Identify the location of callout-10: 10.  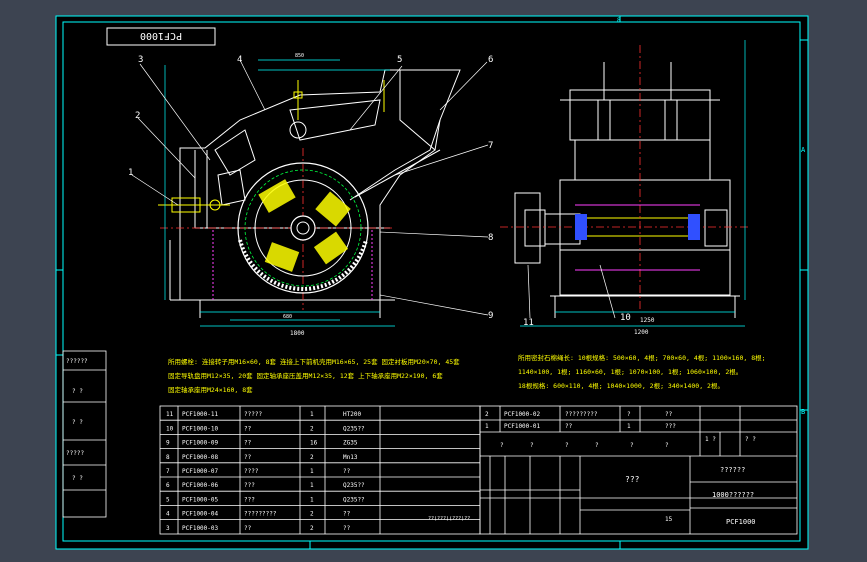
(625, 318).